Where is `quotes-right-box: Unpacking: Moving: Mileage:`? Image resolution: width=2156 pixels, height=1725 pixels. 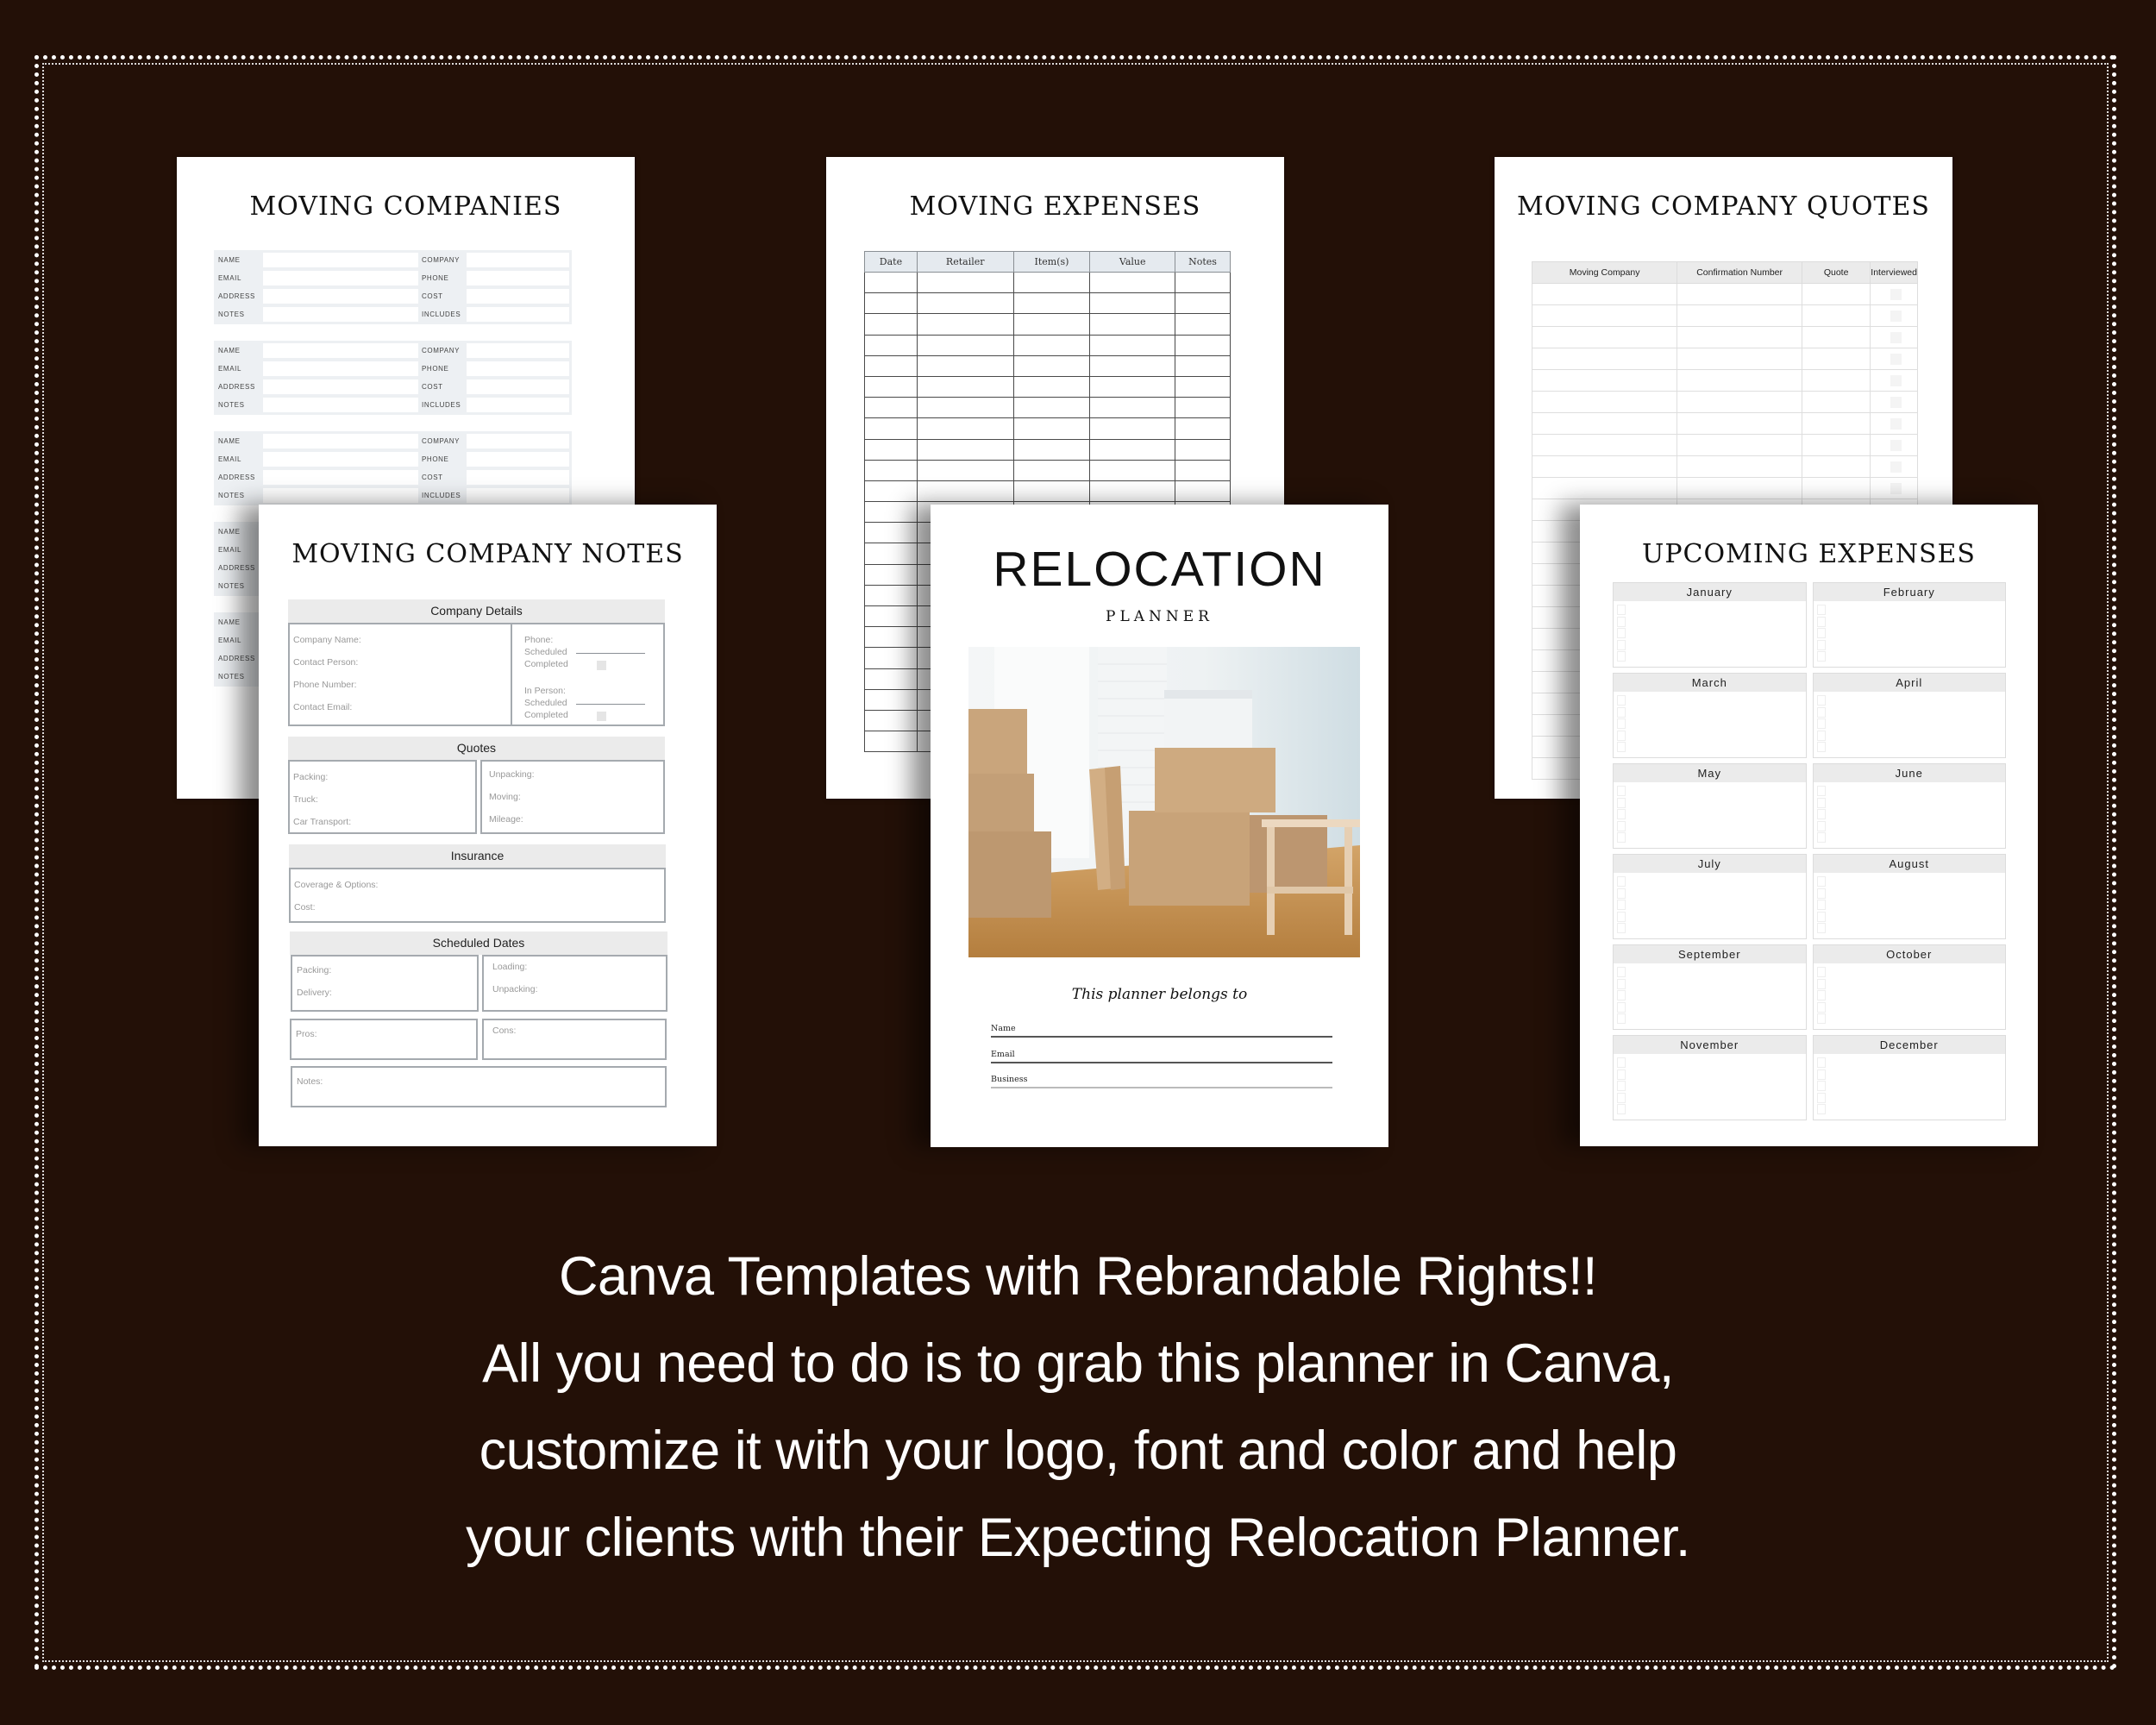 quotes-right-box: Unpacking: Moving: Mileage: is located at coordinates (572, 797).